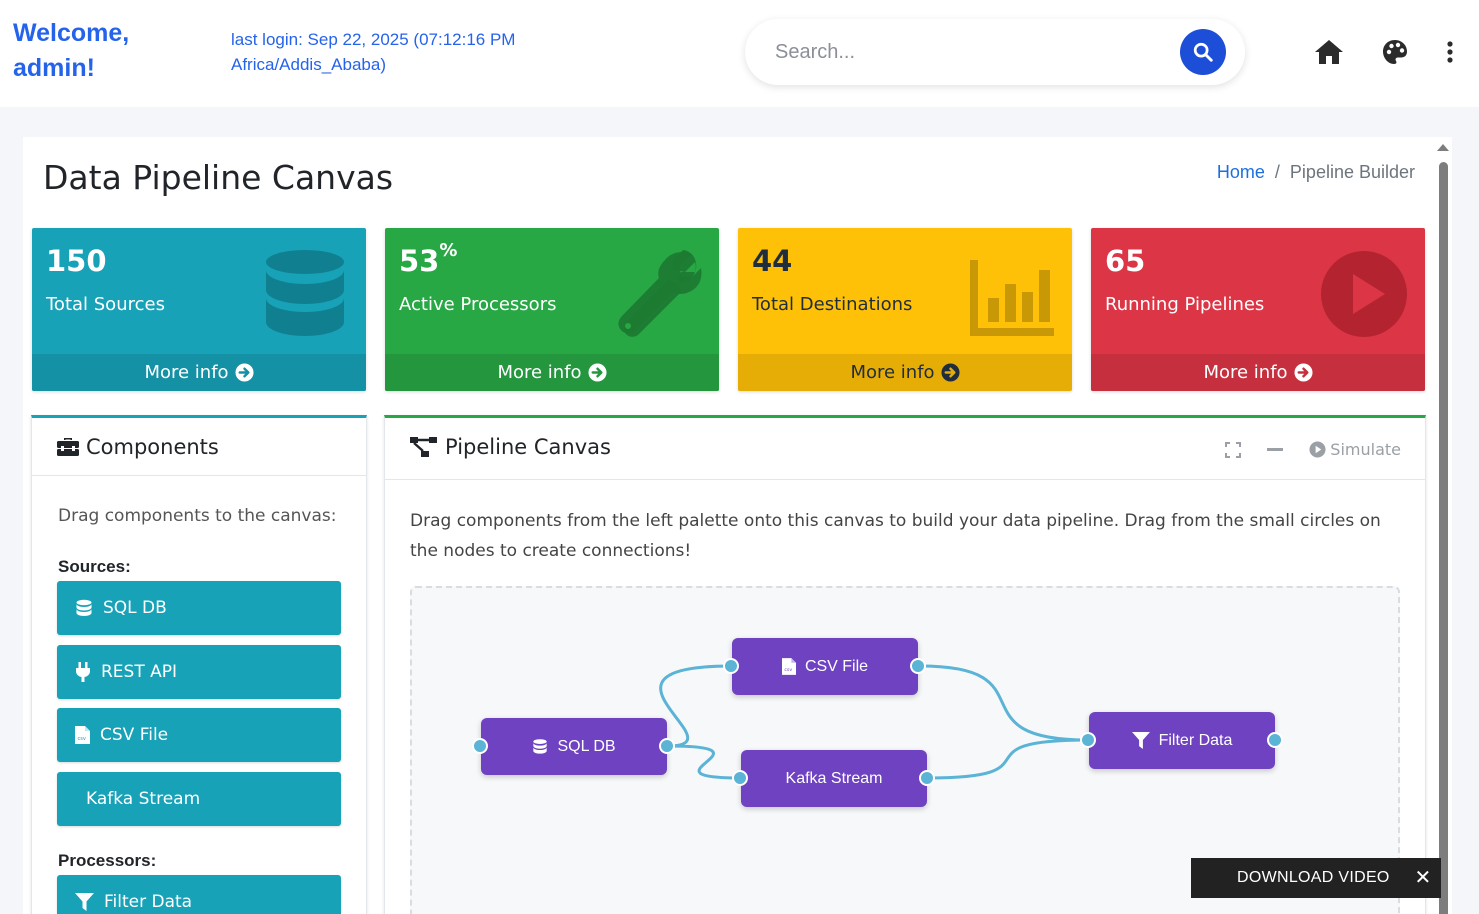  Describe the element at coordinates (1352, 172) in the screenshot. I see `breadcrumb-current: Pipeline Builder` at that location.